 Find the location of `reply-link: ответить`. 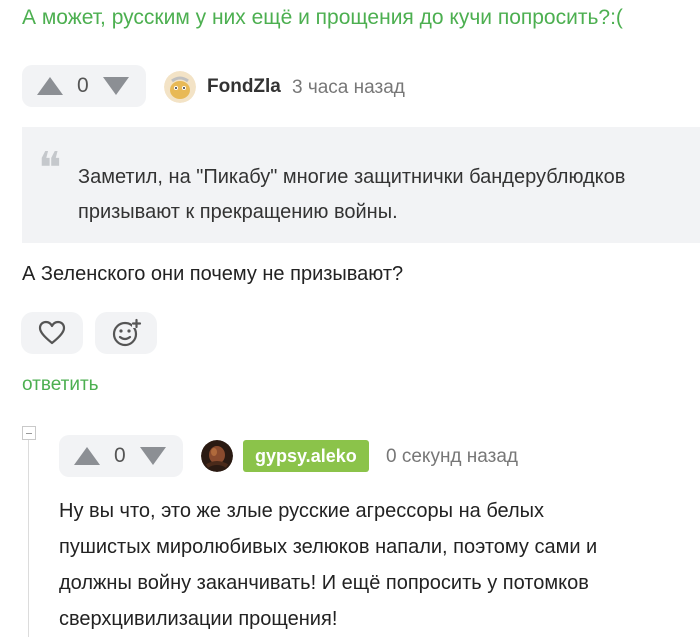

reply-link: ответить is located at coordinates (60, 385).